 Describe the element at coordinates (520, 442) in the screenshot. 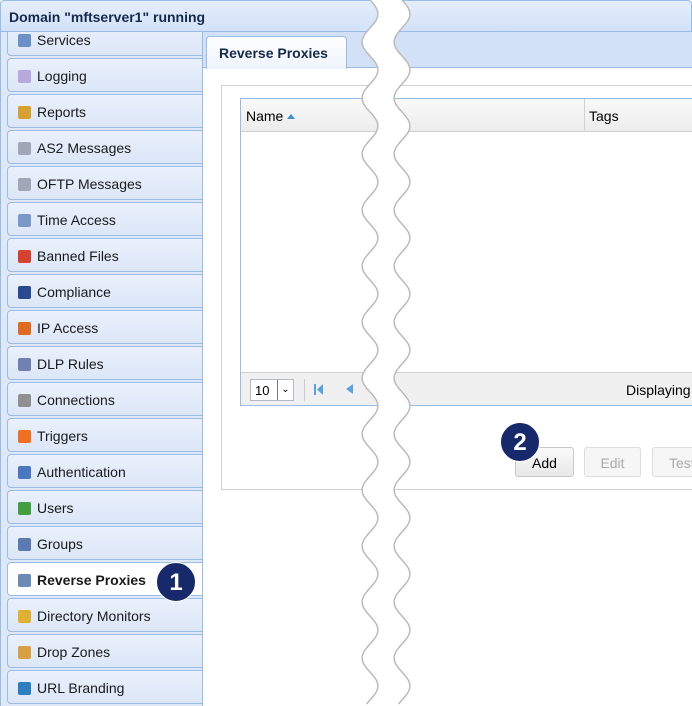

I see `callout-badge-2: 2` at that location.